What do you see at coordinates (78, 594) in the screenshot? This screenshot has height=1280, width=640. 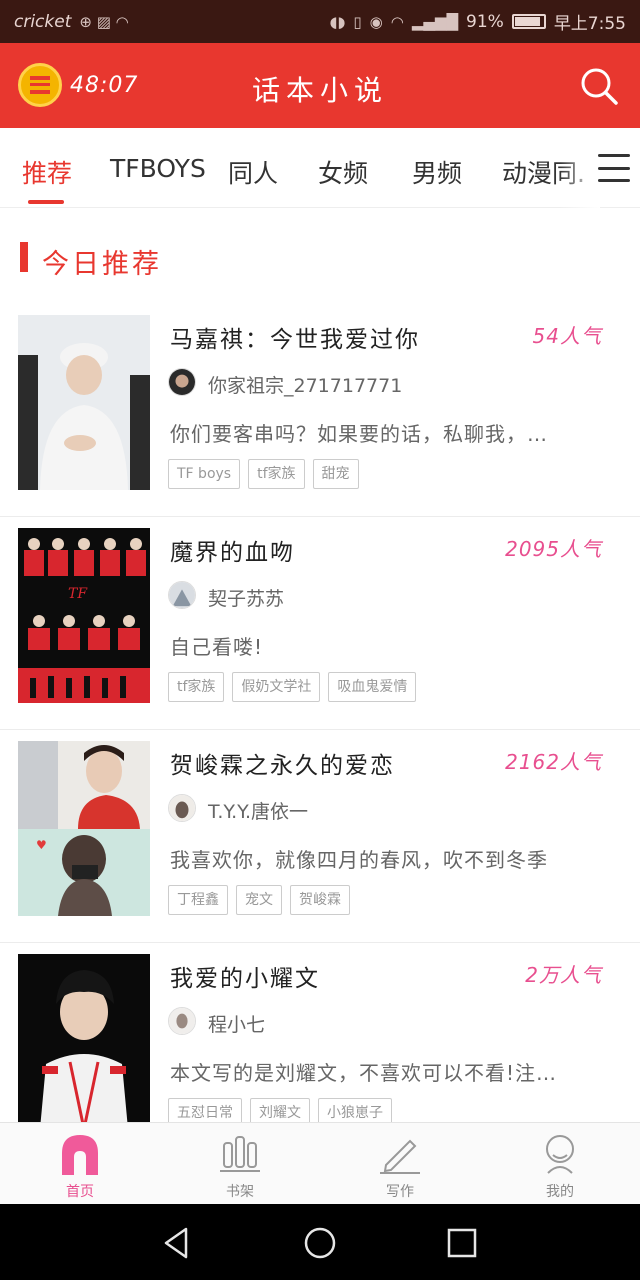 I see `svg-text: TF` at bounding box center [78, 594].